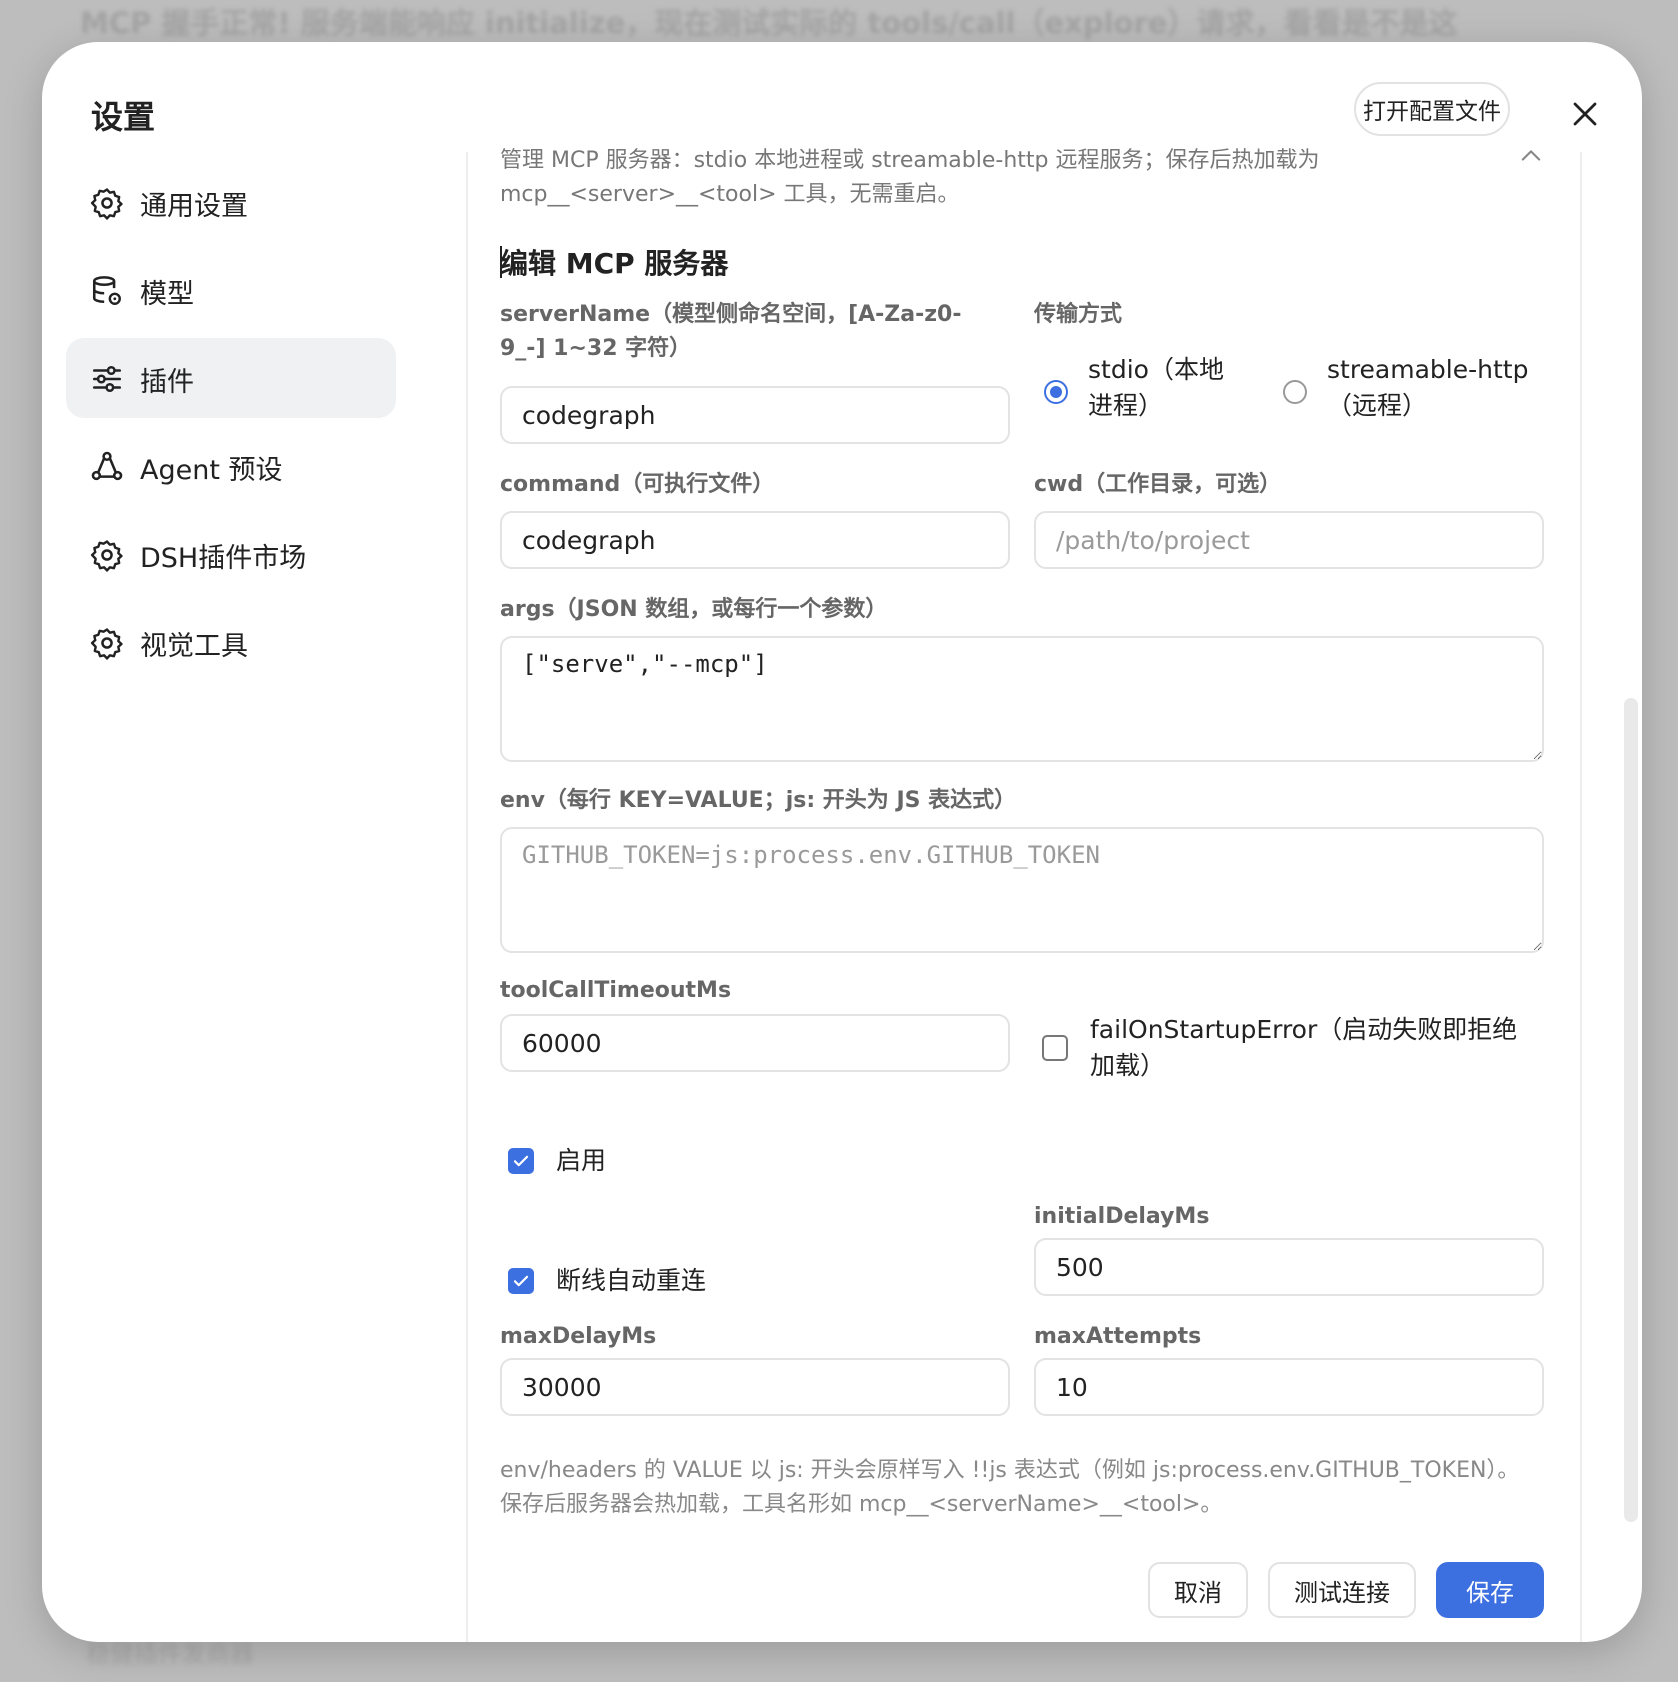 This screenshot has height=1682, width=1678. I want to click on env-textarea, so click(1022, 890).